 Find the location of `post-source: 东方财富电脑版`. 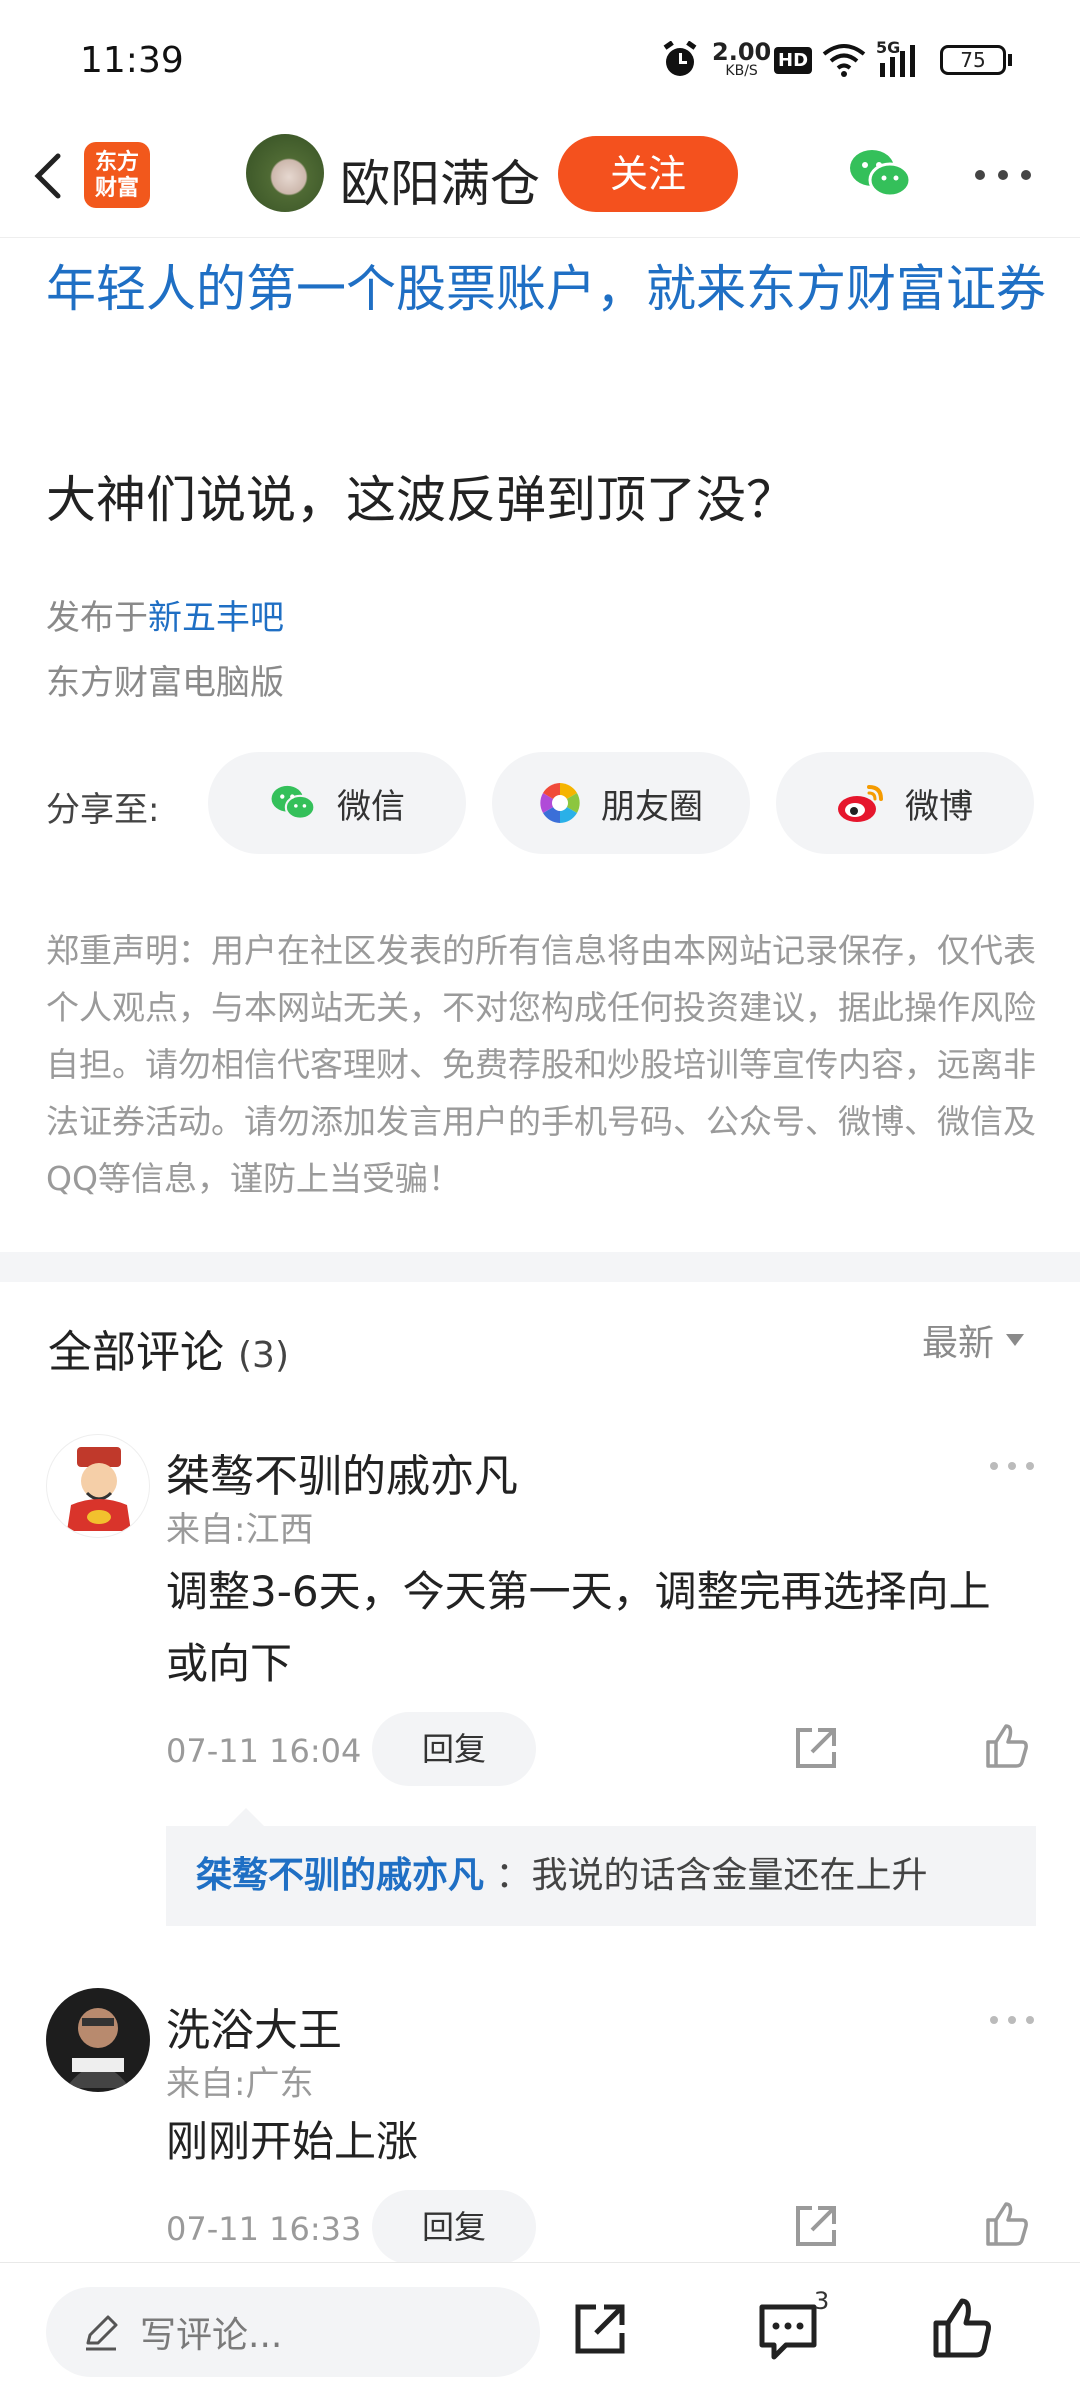

post-source: 东方财富电脑版 is located at coordinates (165, 683).